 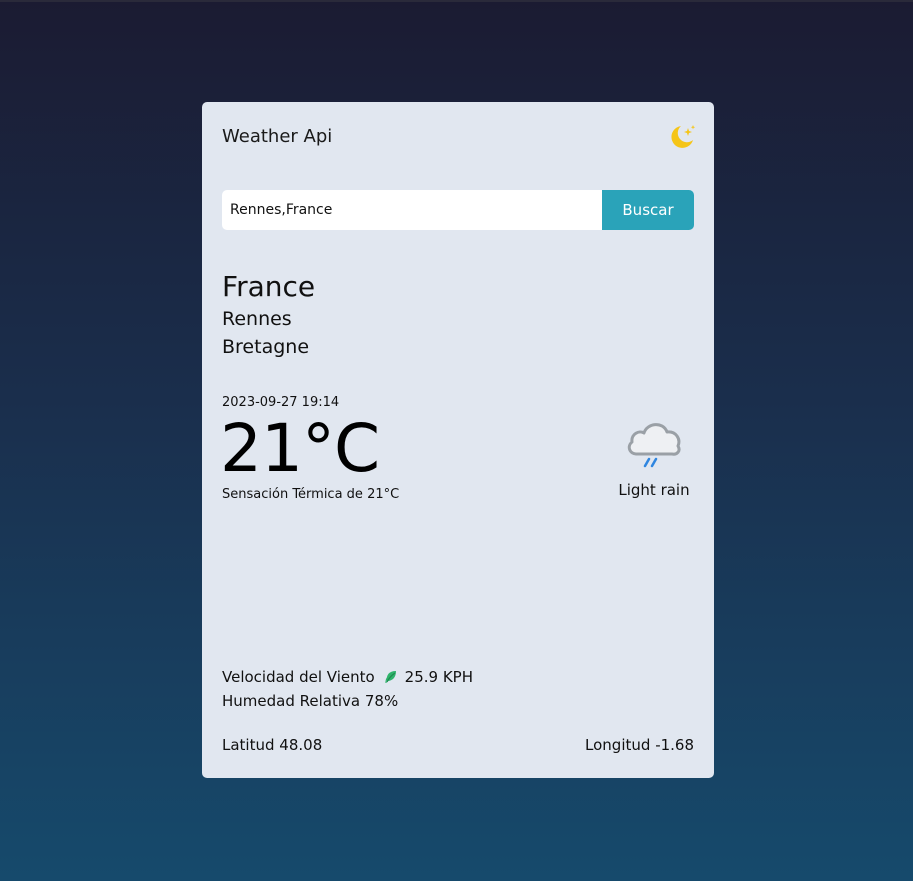 I want to click on moon-stars-icon, so click(x=683, y=136).